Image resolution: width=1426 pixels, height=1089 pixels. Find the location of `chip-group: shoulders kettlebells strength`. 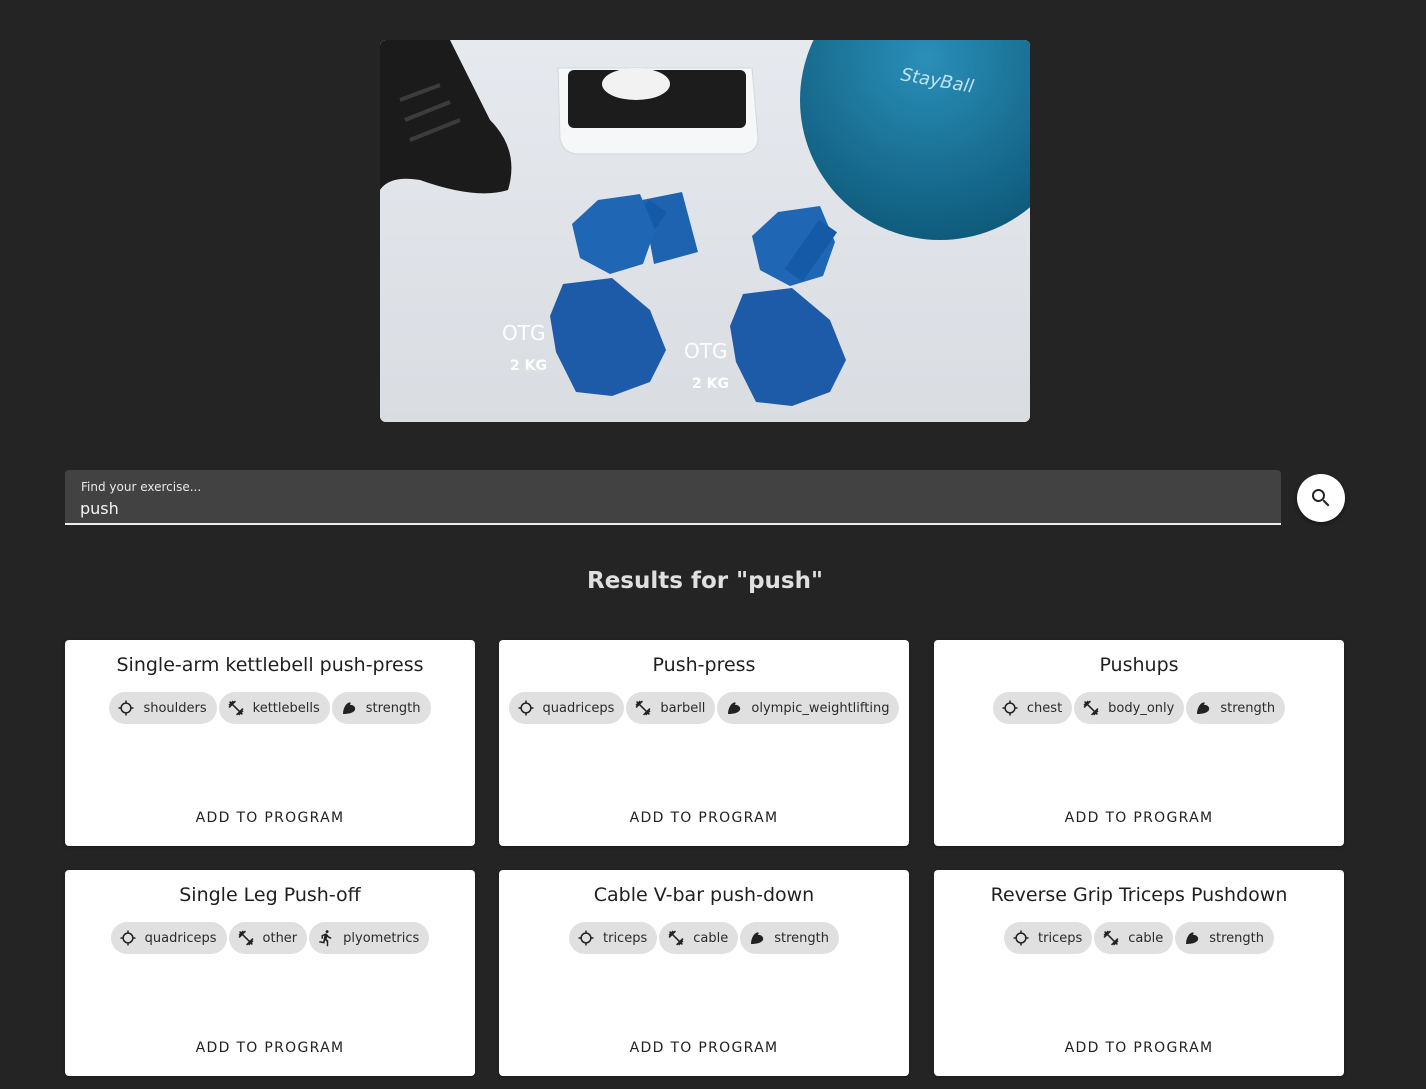

chip-group: shoulders kettlebells strength is located at coordinates (270, 708).